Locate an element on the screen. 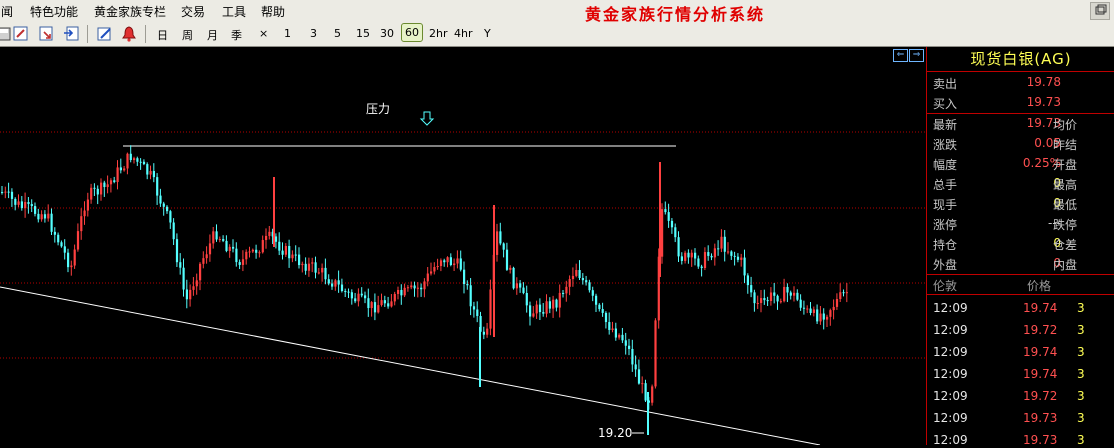  period-30min: 30 is located at coordinates (387, 33).